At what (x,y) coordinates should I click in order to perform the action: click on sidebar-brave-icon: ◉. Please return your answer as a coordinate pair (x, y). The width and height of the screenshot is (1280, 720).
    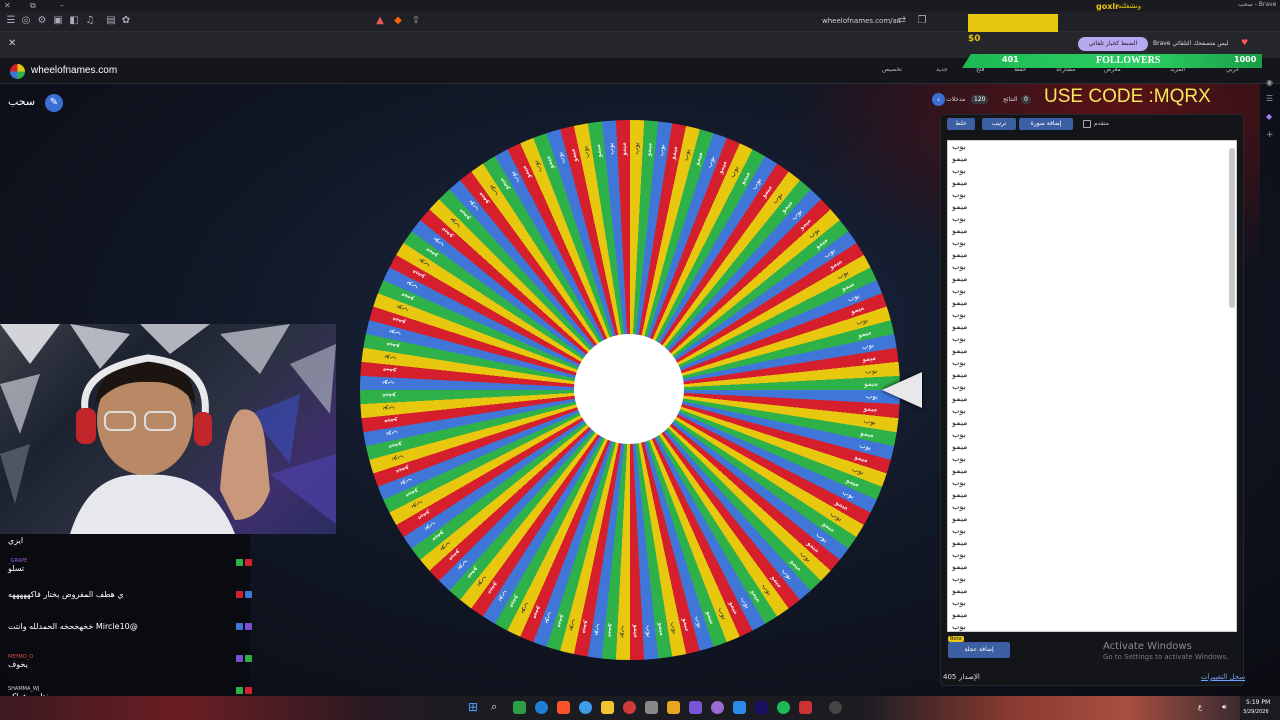
    Looking at the image, I should click on (1269, 82).